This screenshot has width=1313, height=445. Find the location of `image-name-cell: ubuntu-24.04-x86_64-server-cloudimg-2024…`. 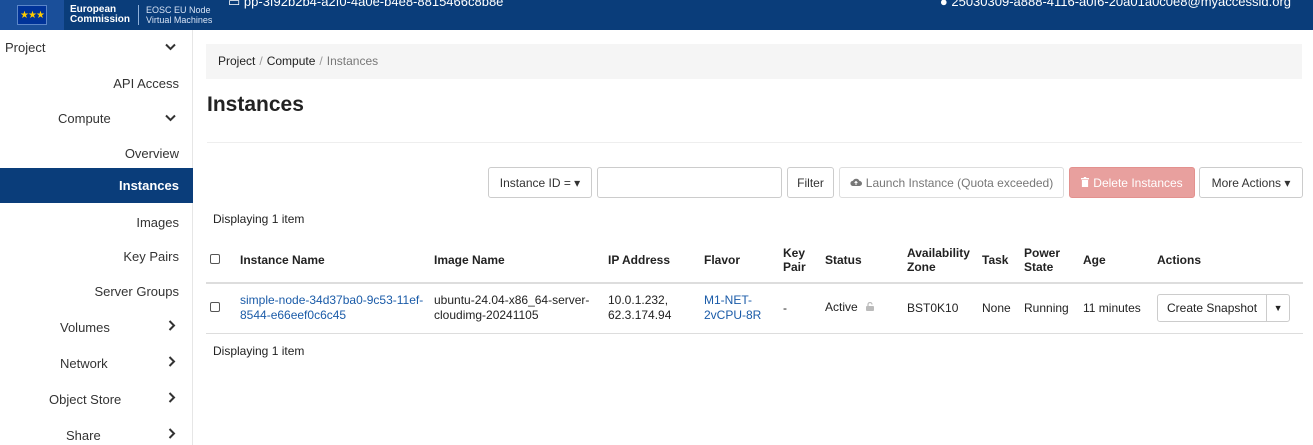

image-name-cell: ubuntu-24.04-x86_64-server-cloudimg-2024… is located at coordinates (517, 308).